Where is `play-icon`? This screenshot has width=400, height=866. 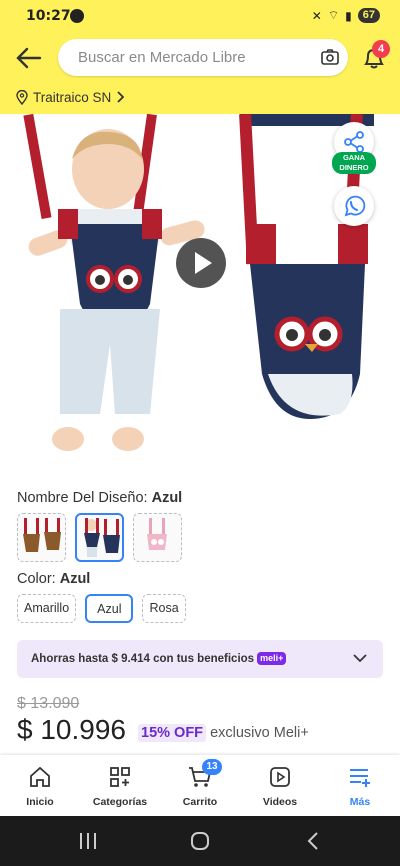
play-icon is located at coordinates (203, 263).